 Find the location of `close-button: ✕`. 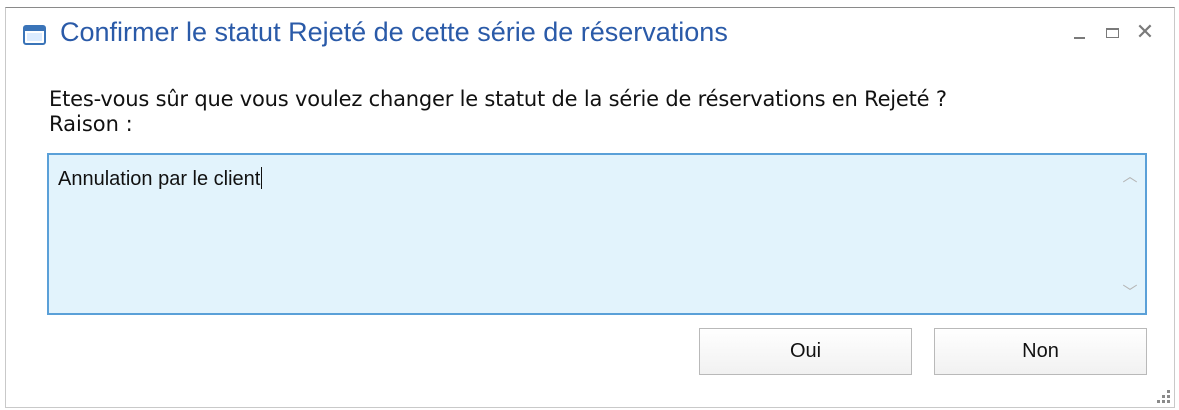

close-button: ✕ is located at coordinates (1145, 33).